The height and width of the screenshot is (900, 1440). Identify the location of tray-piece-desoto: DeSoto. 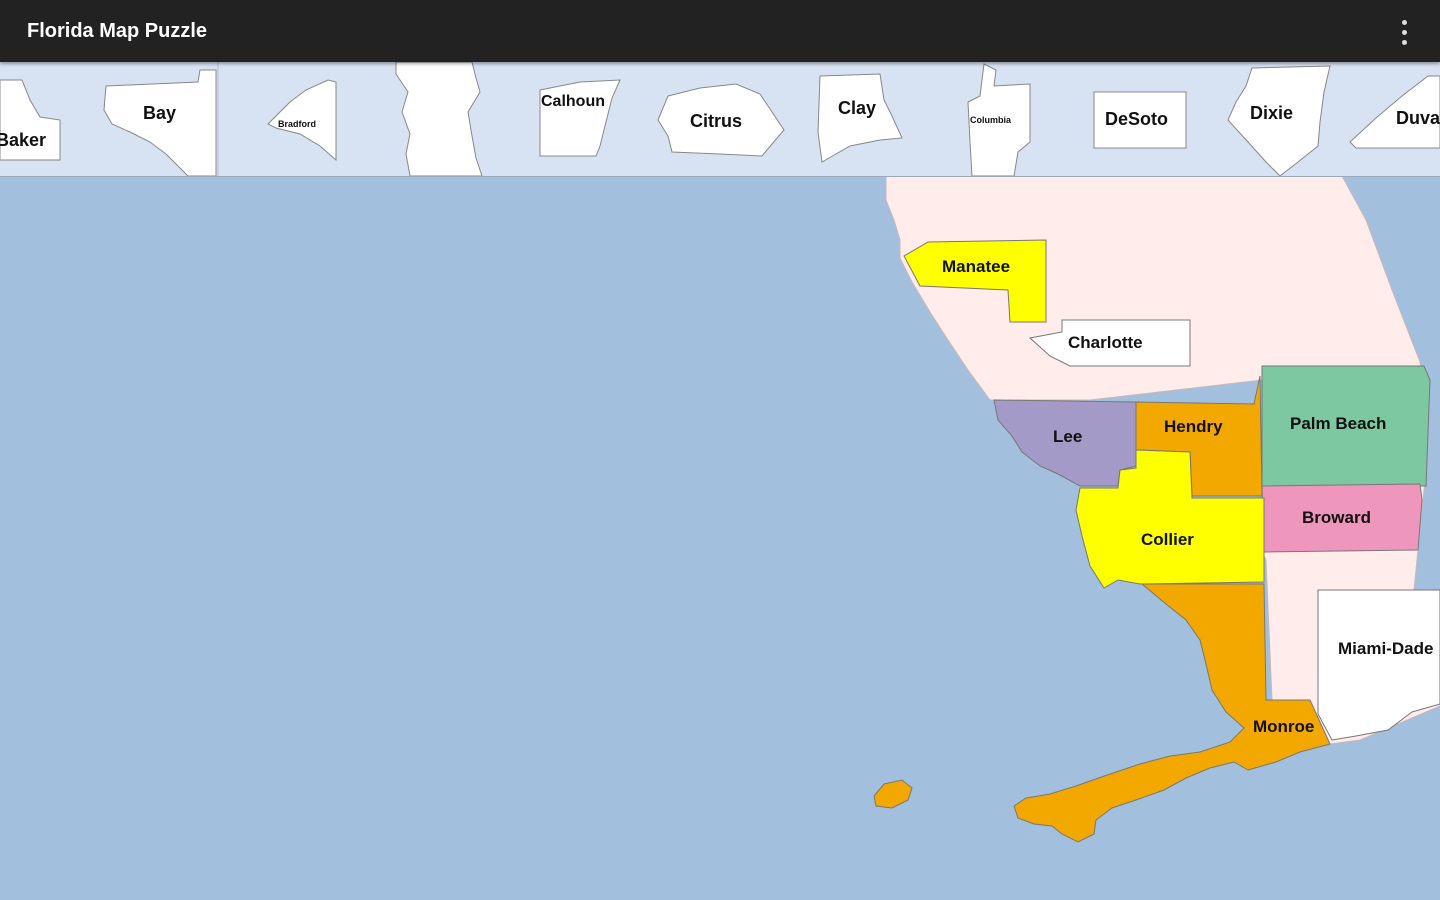
(1140, 120).